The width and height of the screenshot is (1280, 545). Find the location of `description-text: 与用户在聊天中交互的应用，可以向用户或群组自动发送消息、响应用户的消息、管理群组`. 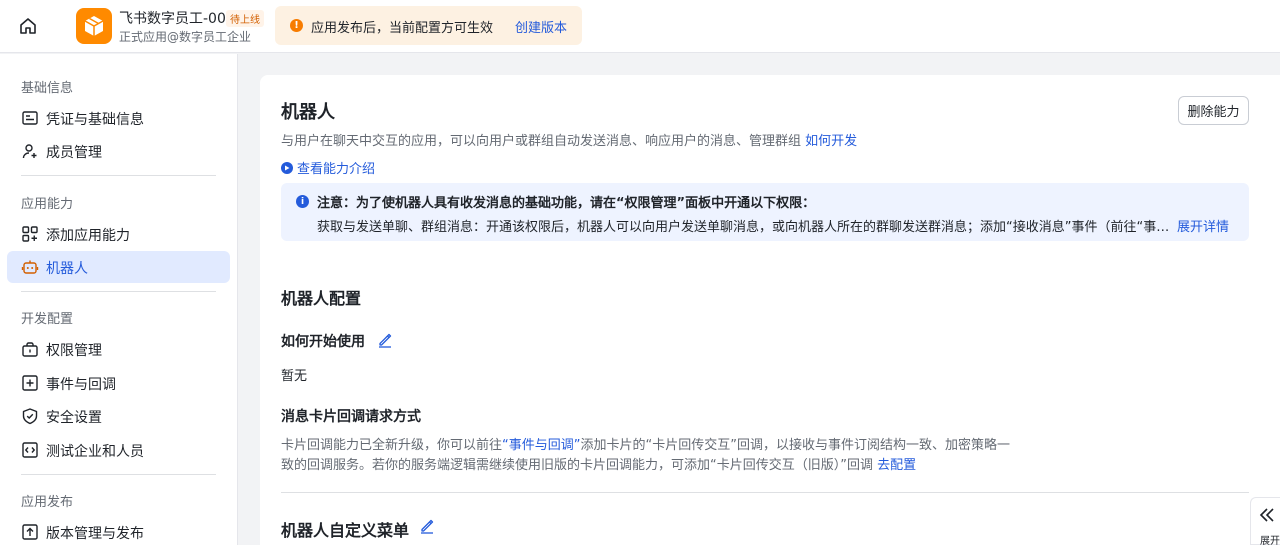

description-text: 与用户在聊天中交互的应用，可以向用户或群组自动发送消息、响应用户的消息、管理群组 is located at coordinates (541, 141).